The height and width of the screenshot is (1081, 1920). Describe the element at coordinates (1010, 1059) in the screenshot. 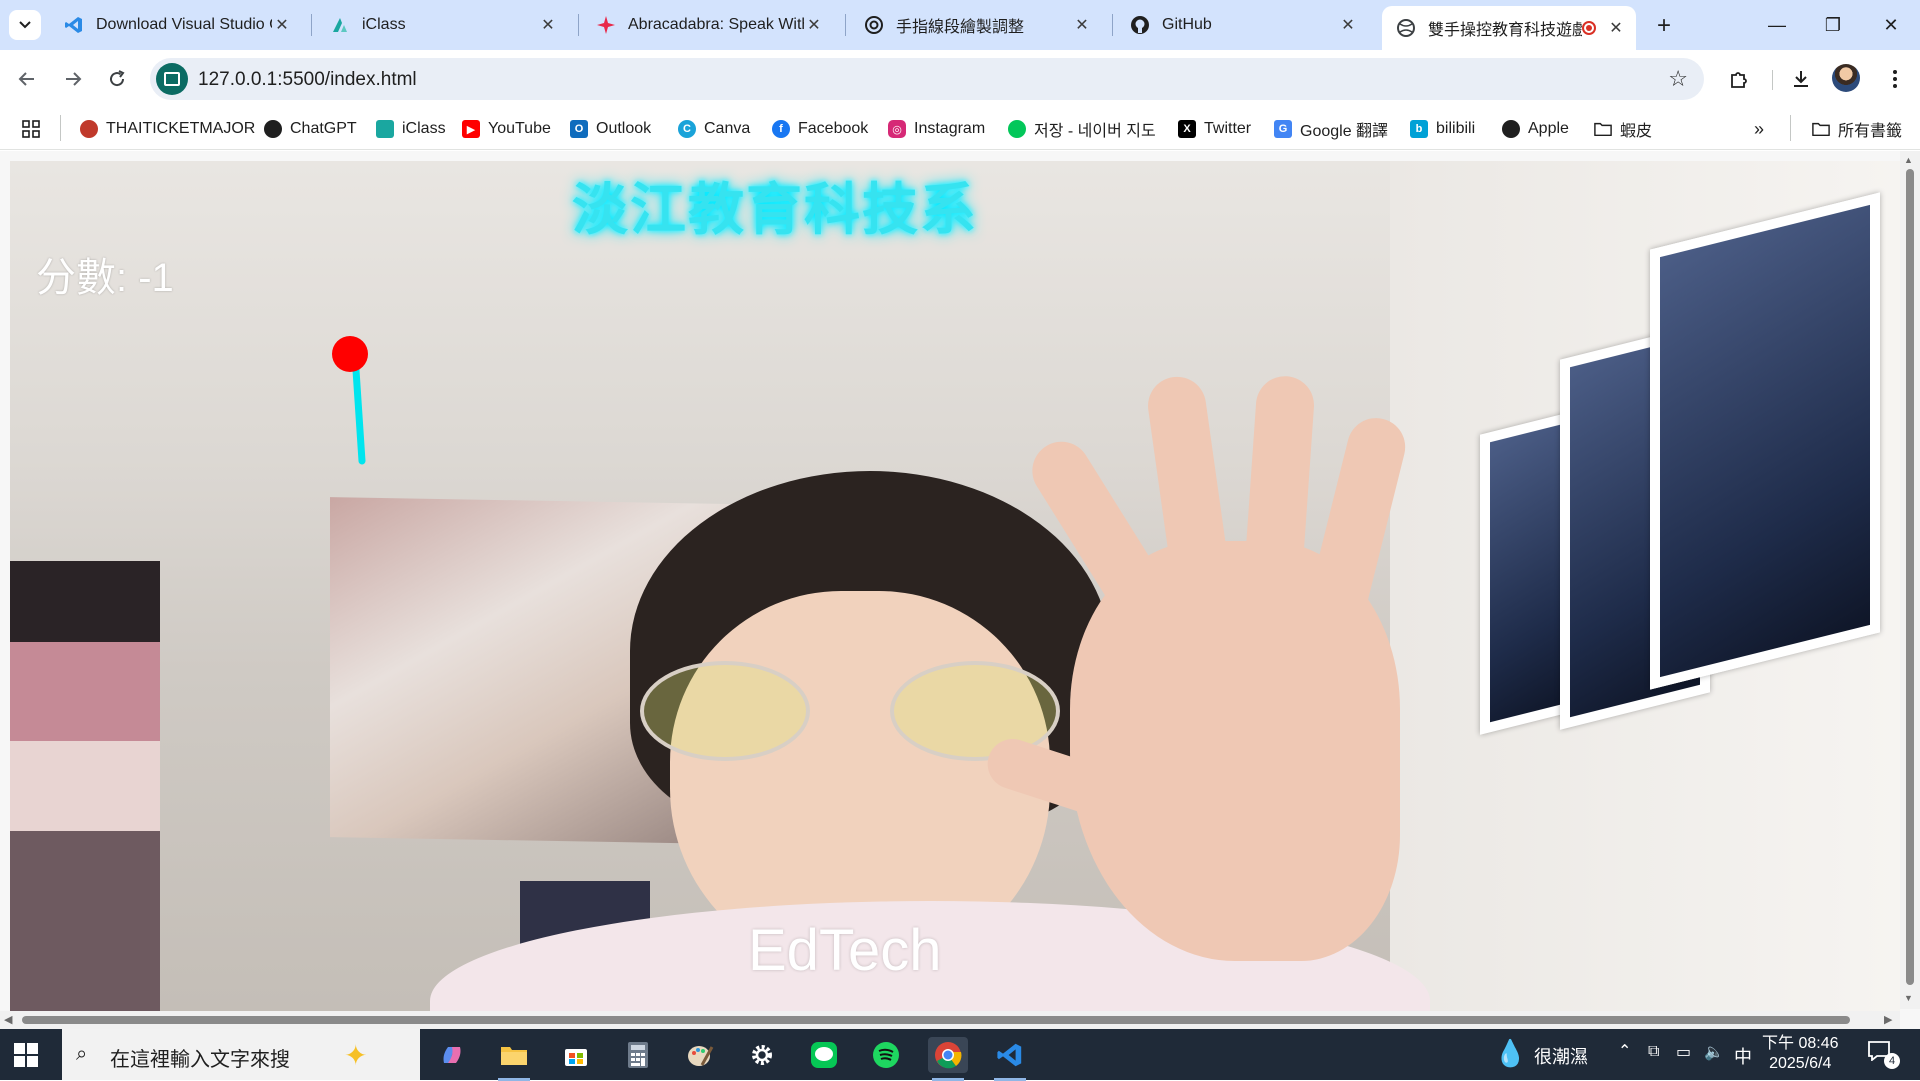

I see `vscode-icon` at that location.